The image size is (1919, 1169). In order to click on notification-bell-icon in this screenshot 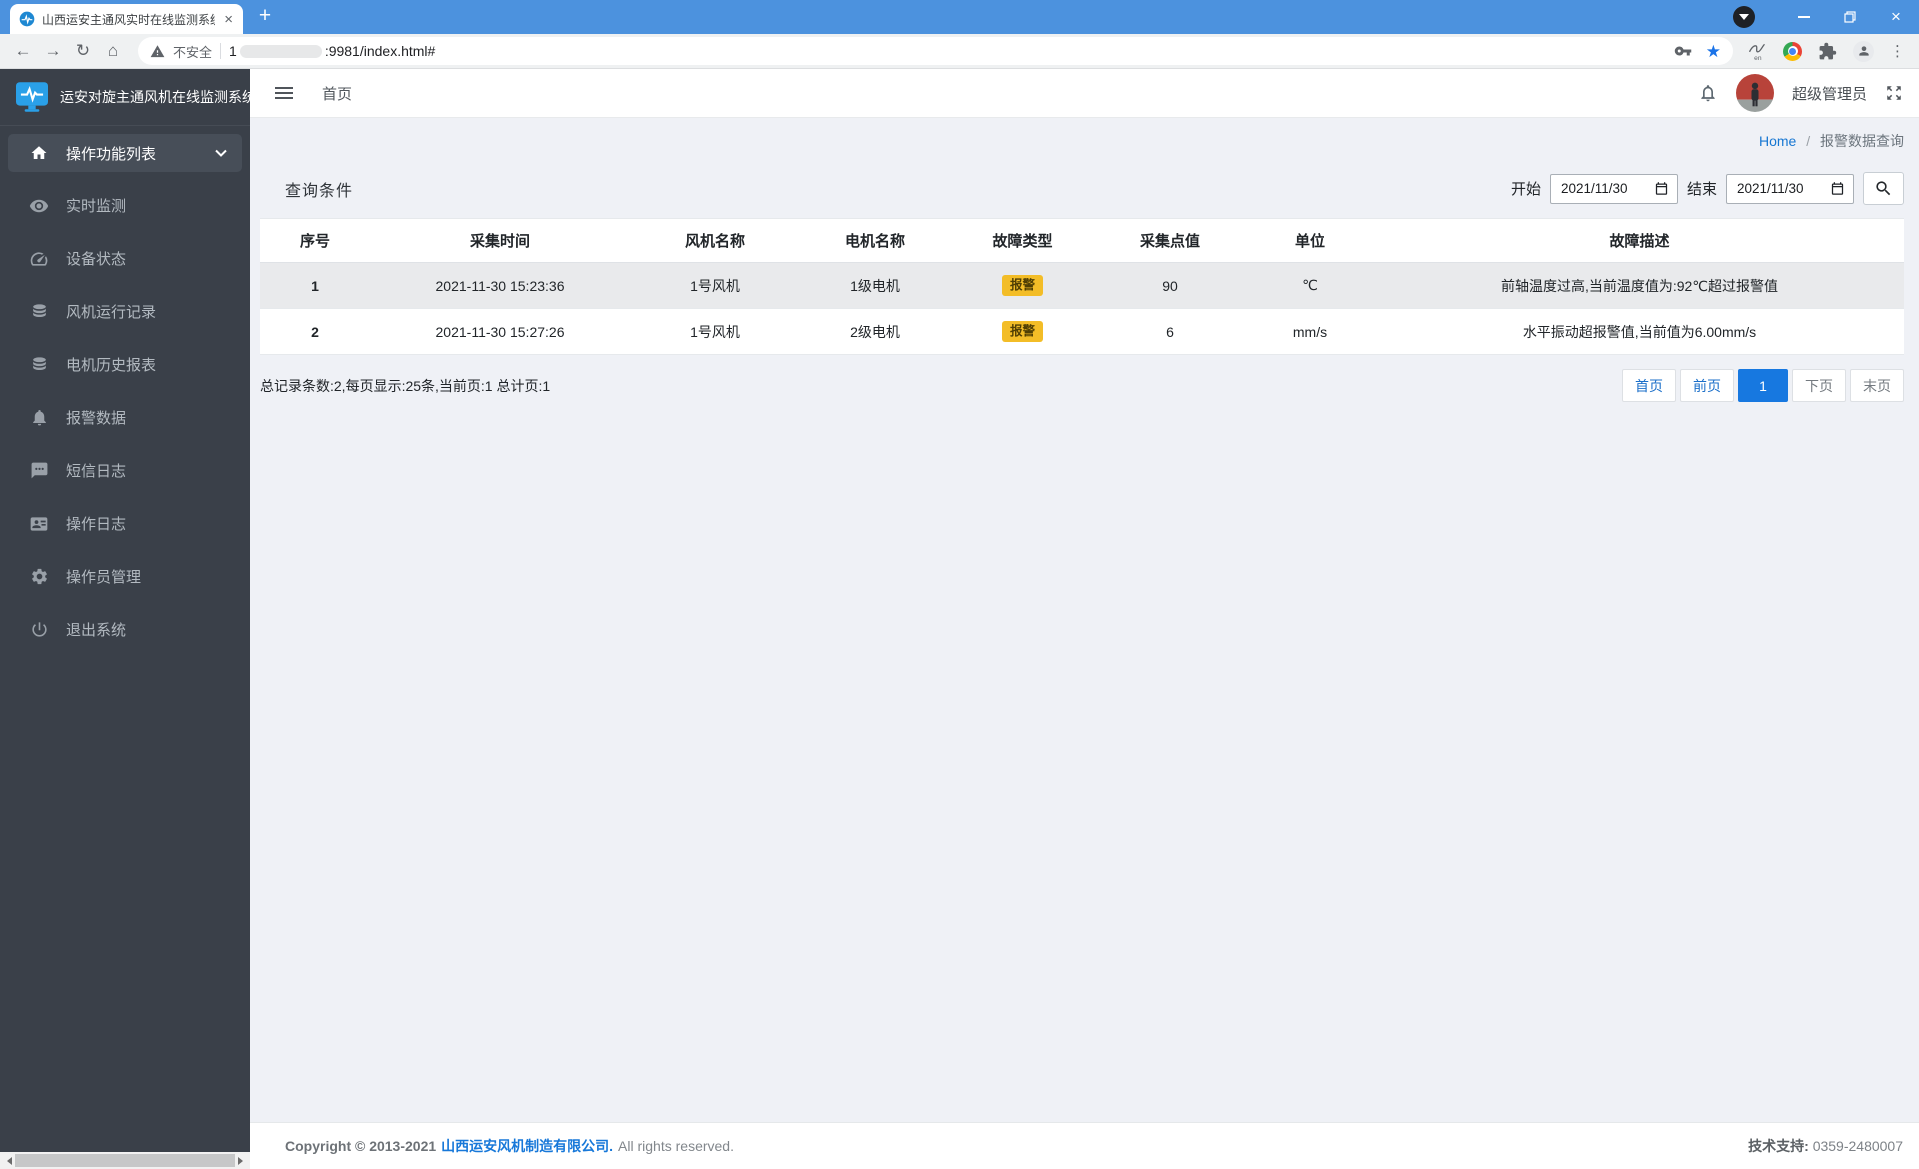, I will do `click(1708, 93)`.